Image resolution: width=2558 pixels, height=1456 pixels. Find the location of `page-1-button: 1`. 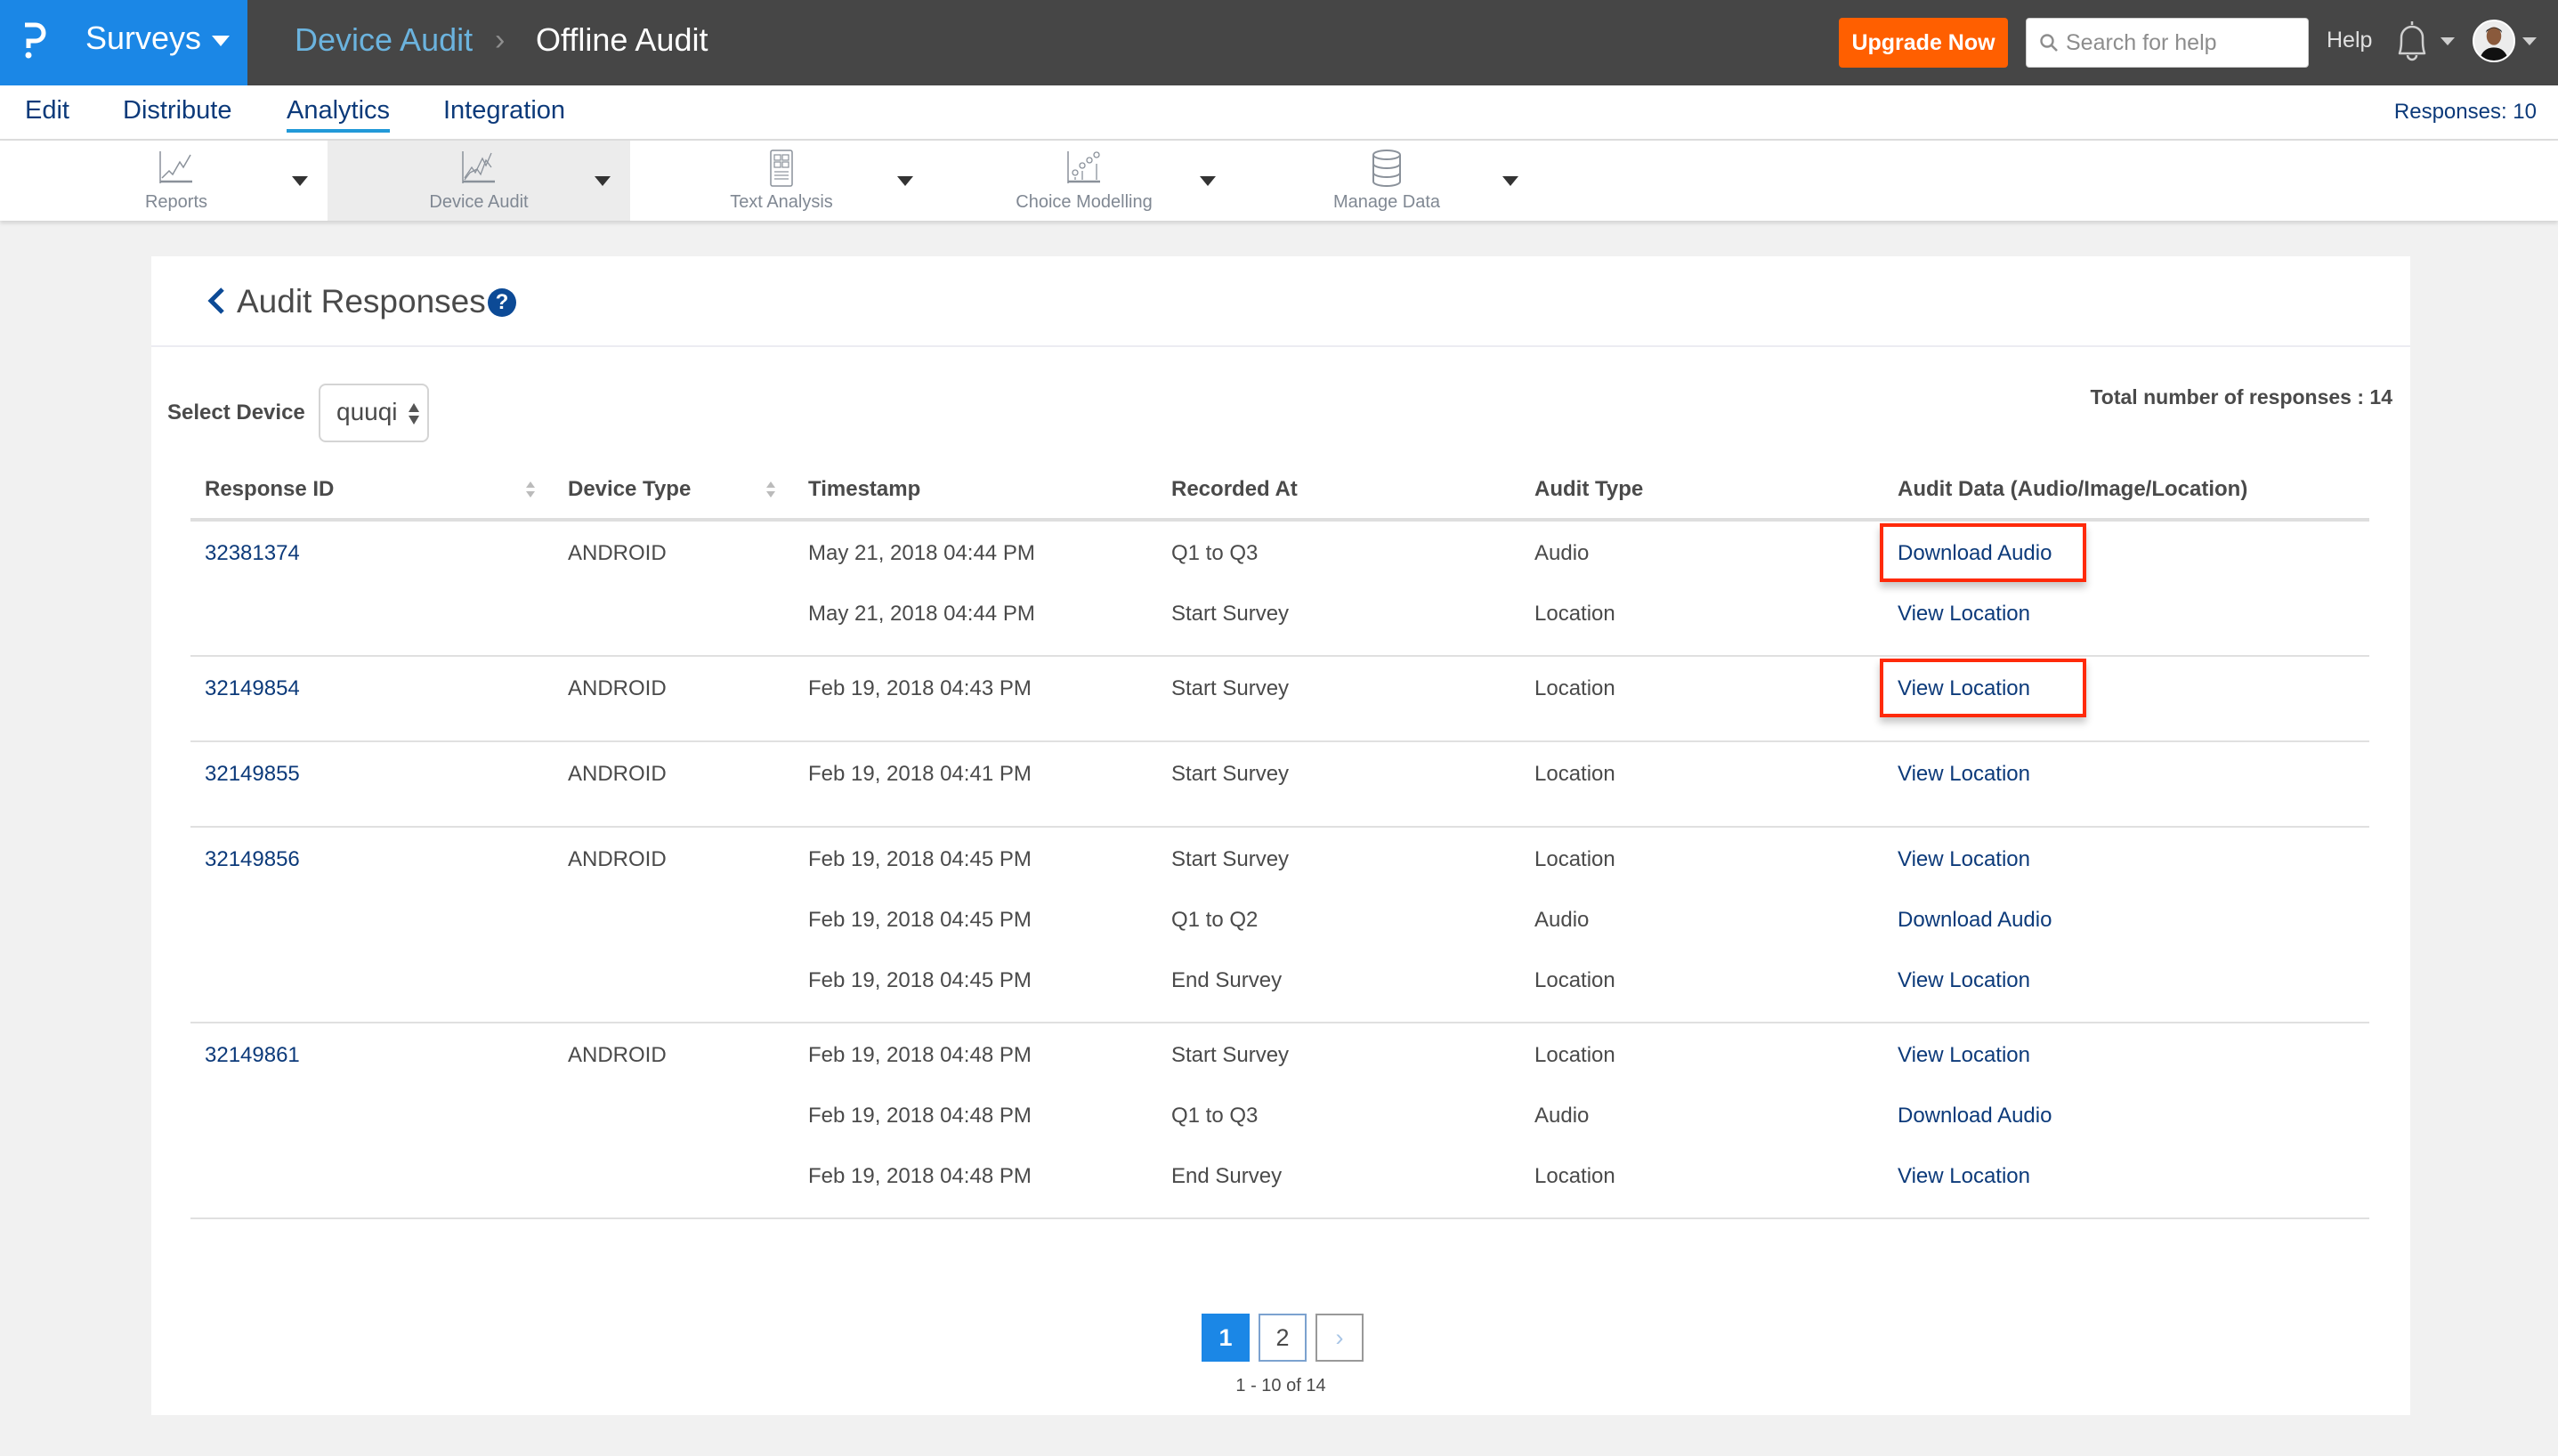

page-1-button: 1 is located at coordinates (1226, 1338).